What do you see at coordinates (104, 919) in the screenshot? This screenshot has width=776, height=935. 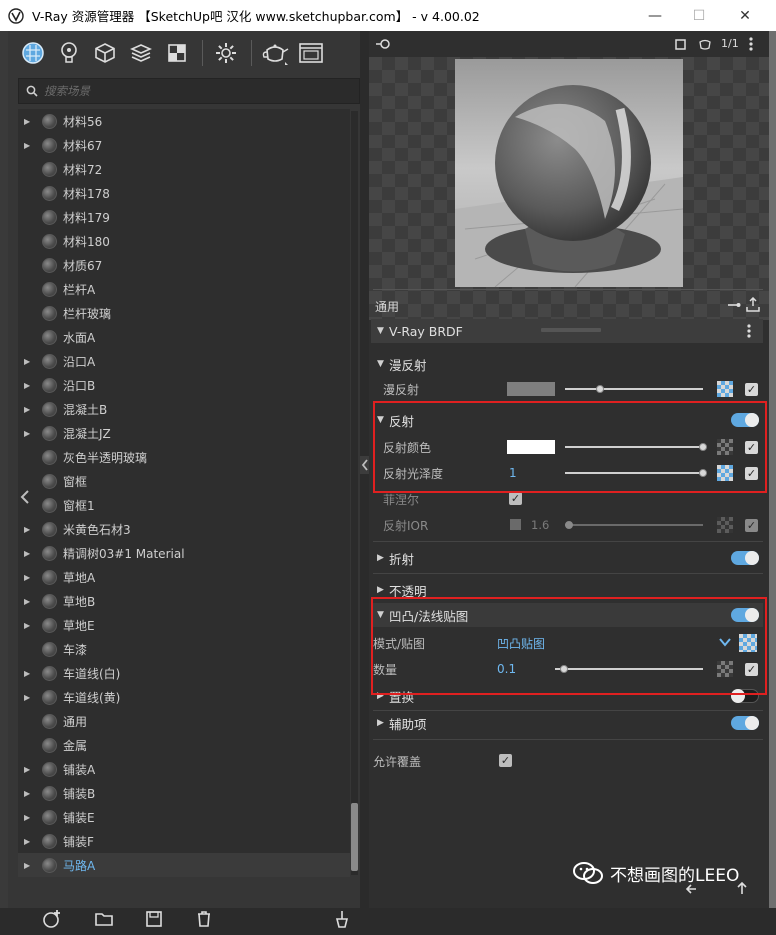 I see `open-folder-icon` at bounding box center [104, 919].